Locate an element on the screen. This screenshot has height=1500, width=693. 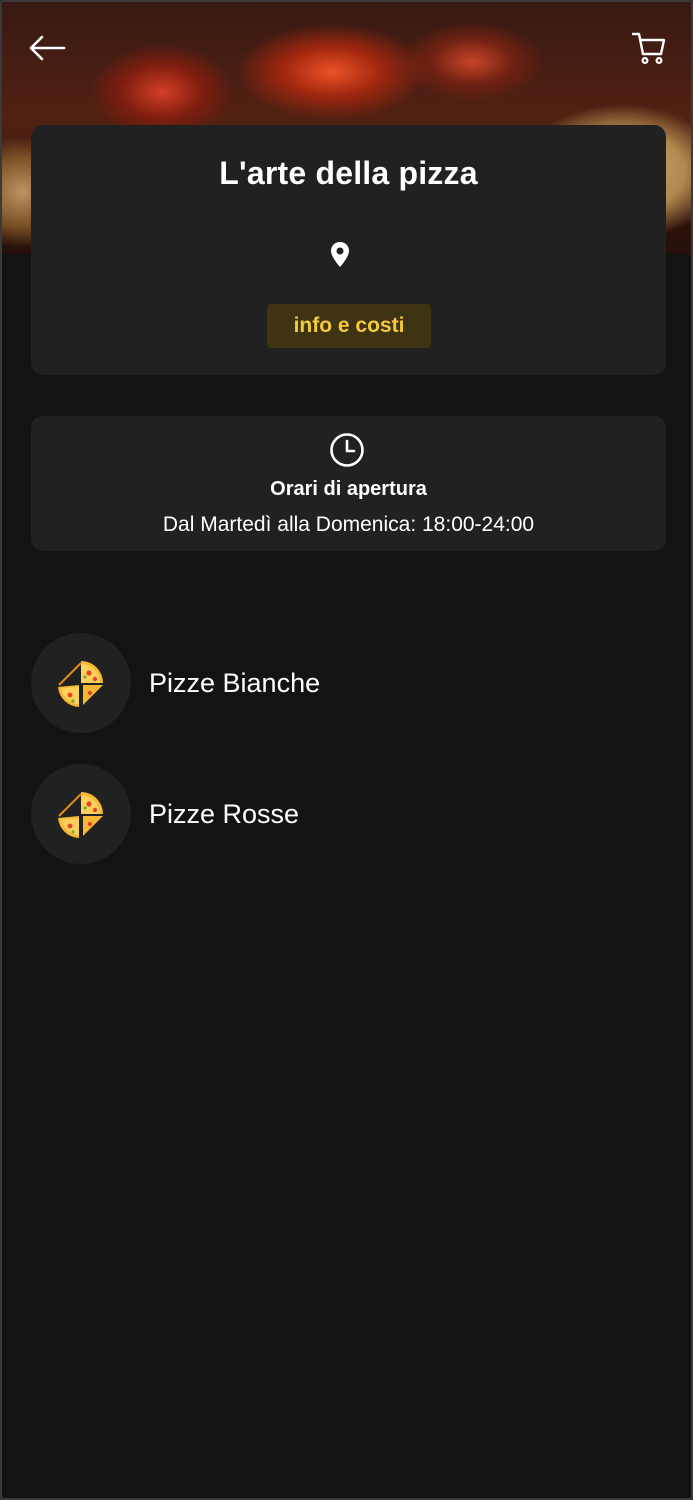
clock-icon is located at coordinates (347, 450).